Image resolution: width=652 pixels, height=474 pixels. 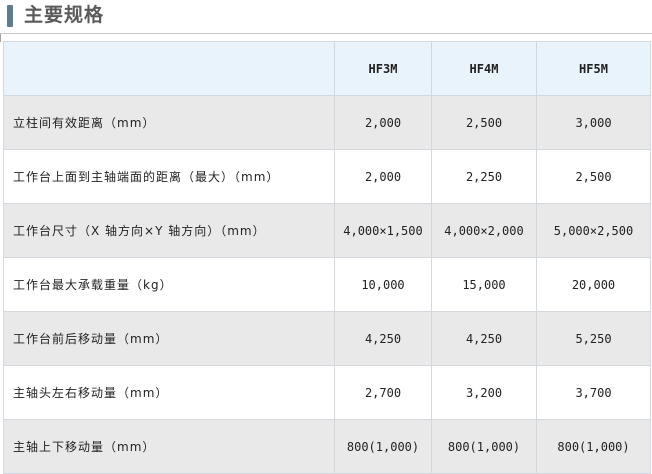 I want to click on row-value: 5,000×2,500, so click(x=593, y=230).